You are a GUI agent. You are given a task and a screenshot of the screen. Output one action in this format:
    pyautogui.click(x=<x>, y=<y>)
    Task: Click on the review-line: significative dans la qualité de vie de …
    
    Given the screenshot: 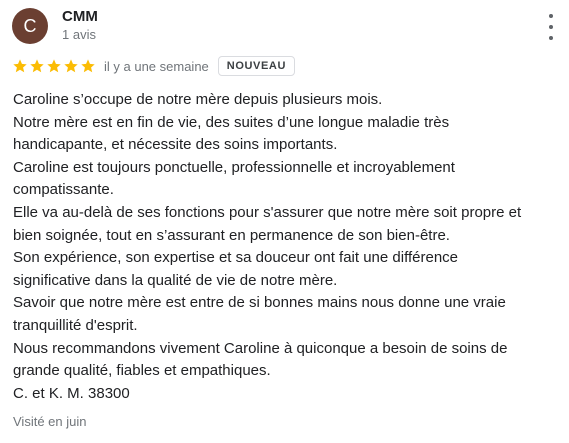 What is the action you would take?
    pyautogui.click(x=175, y=280)
    